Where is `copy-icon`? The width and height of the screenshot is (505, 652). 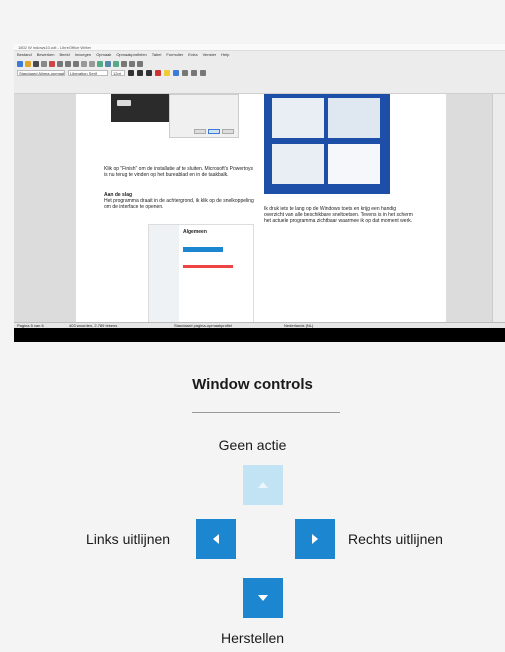 copy-icon is located at coordinates (68, 63).